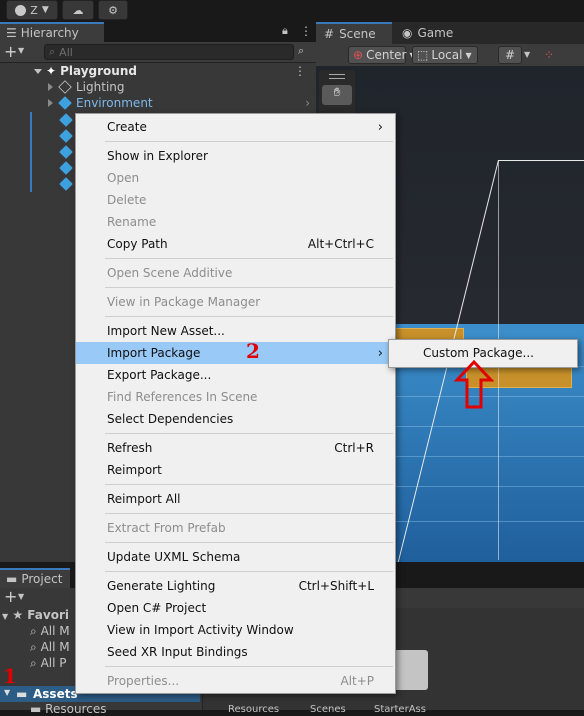 The image size is (584, 716). I want to click on gear-icon: ⚙, so click(113, 10).